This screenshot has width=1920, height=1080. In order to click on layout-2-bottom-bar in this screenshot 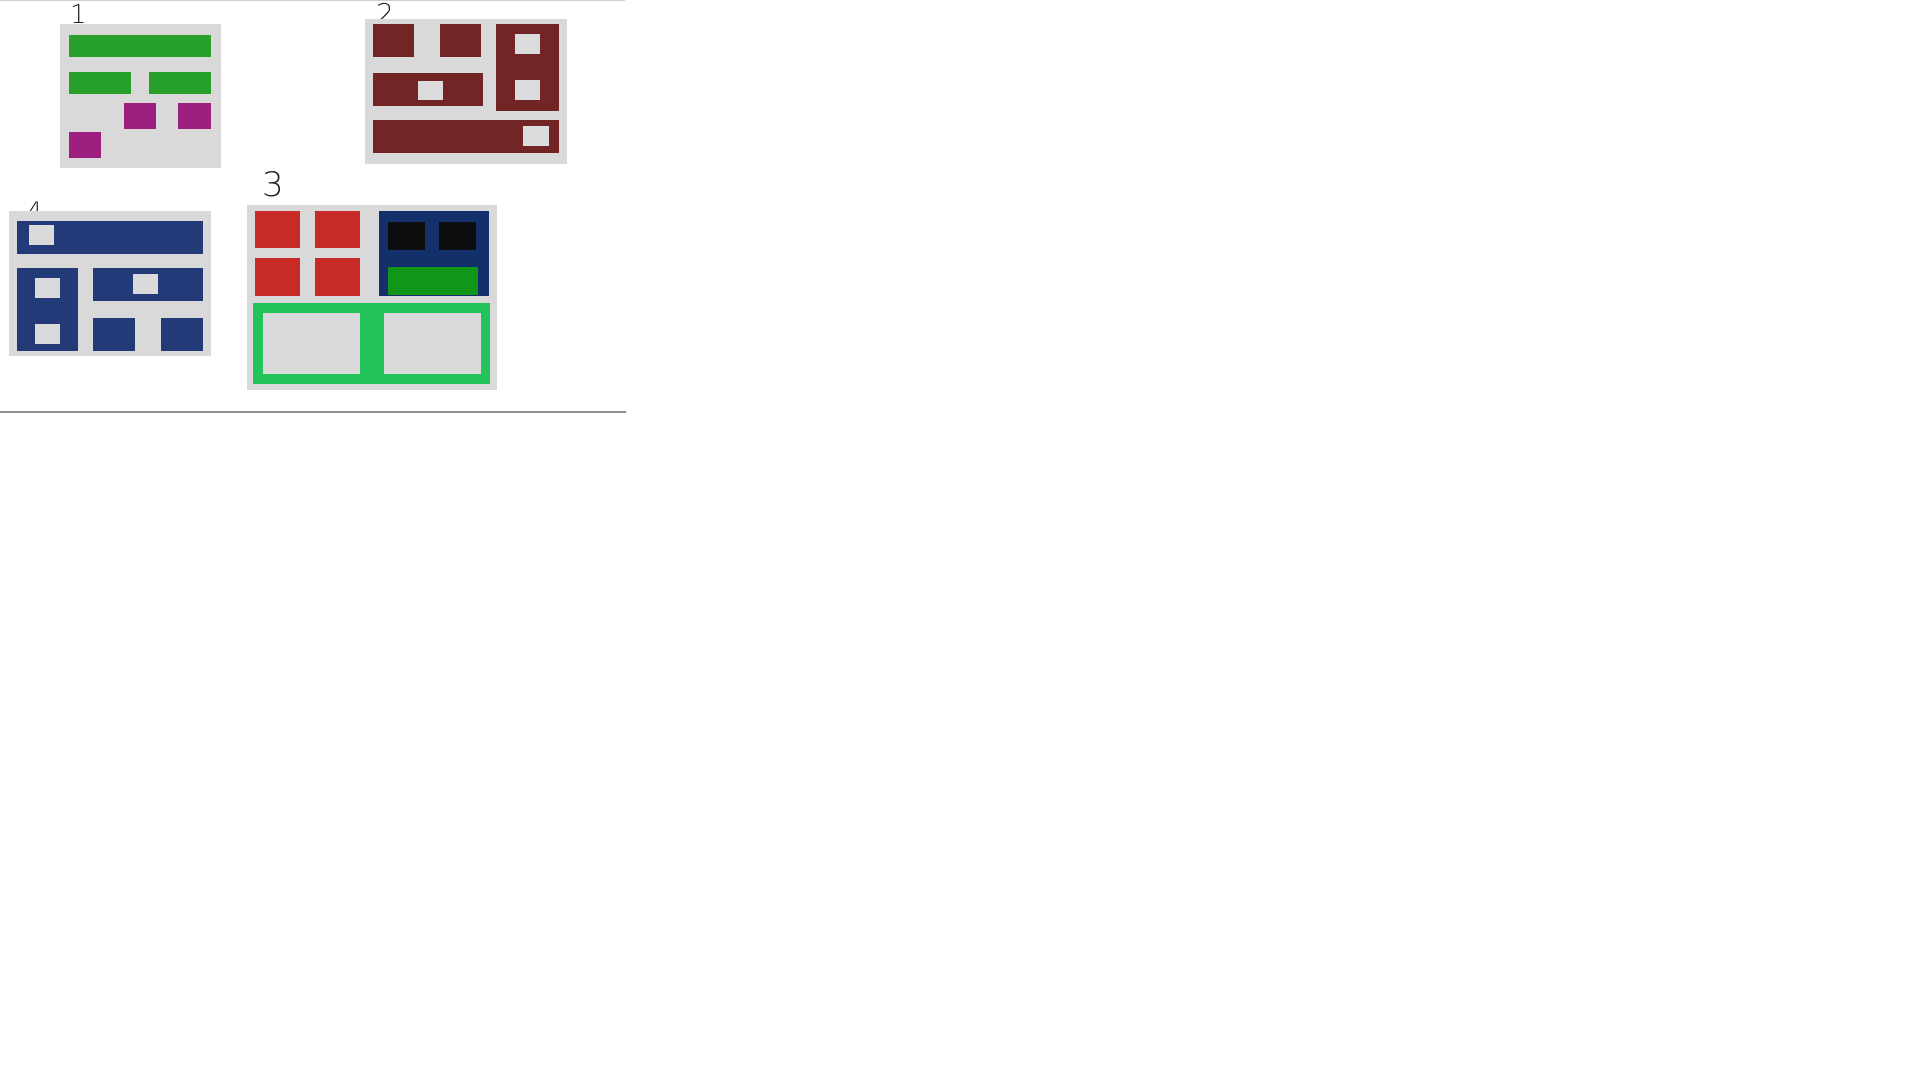, I will do `click(466, 136)`.